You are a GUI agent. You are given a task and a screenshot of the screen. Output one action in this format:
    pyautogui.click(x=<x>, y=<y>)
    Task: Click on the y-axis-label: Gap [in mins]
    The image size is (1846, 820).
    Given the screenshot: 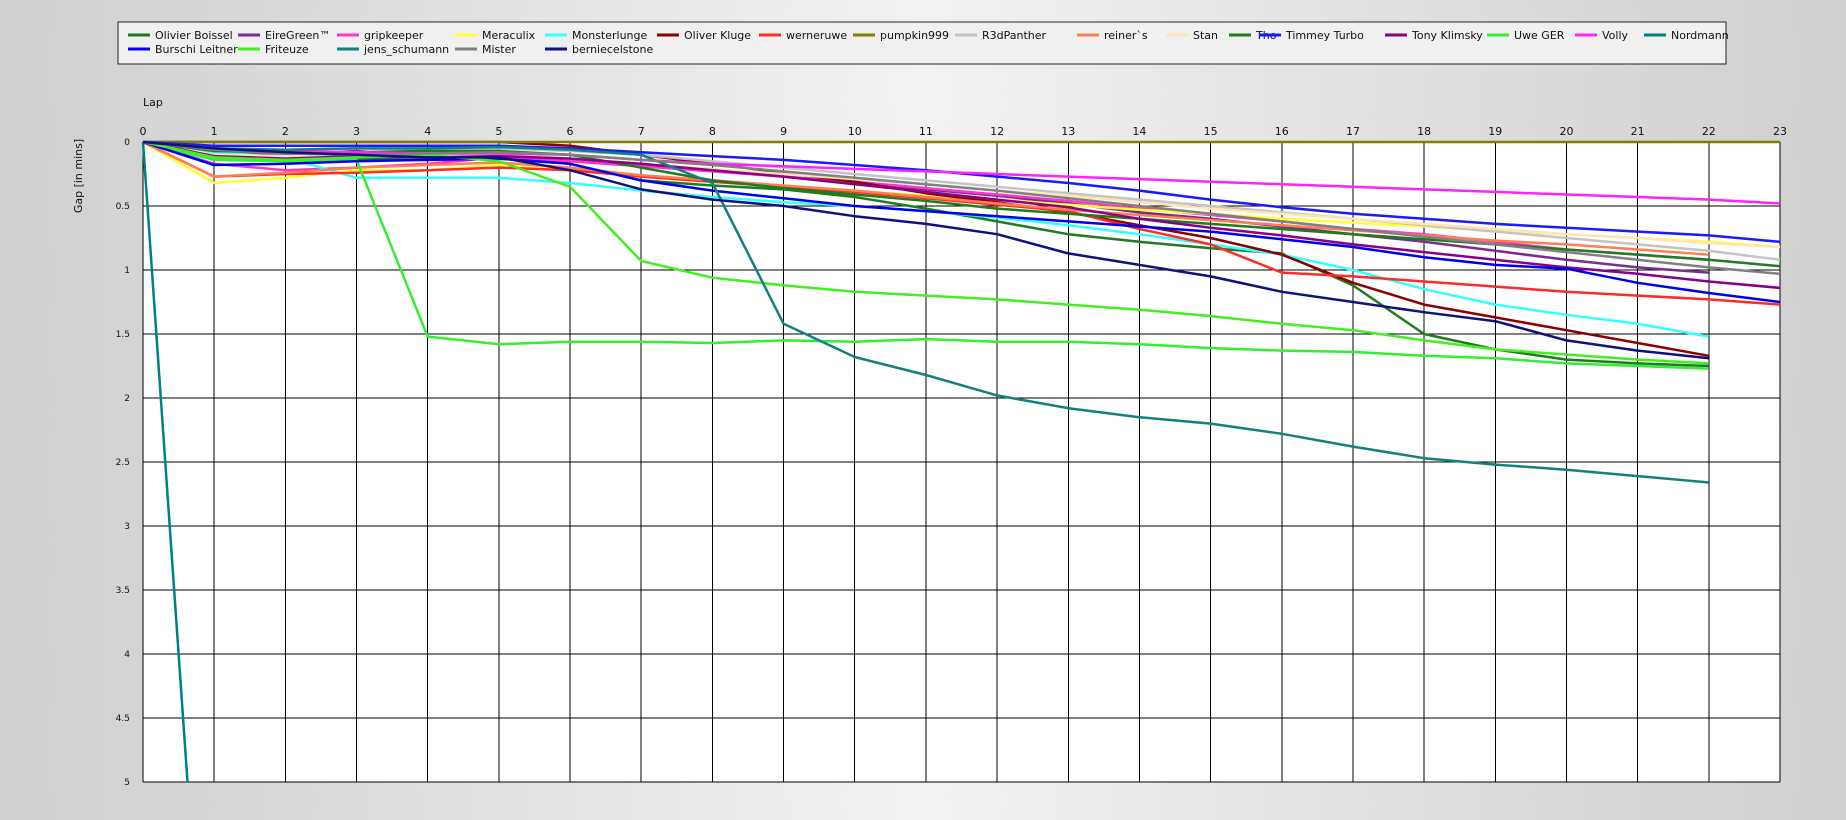 What is the action you would take?
    pyautogui.click(x=78, y=176)
    